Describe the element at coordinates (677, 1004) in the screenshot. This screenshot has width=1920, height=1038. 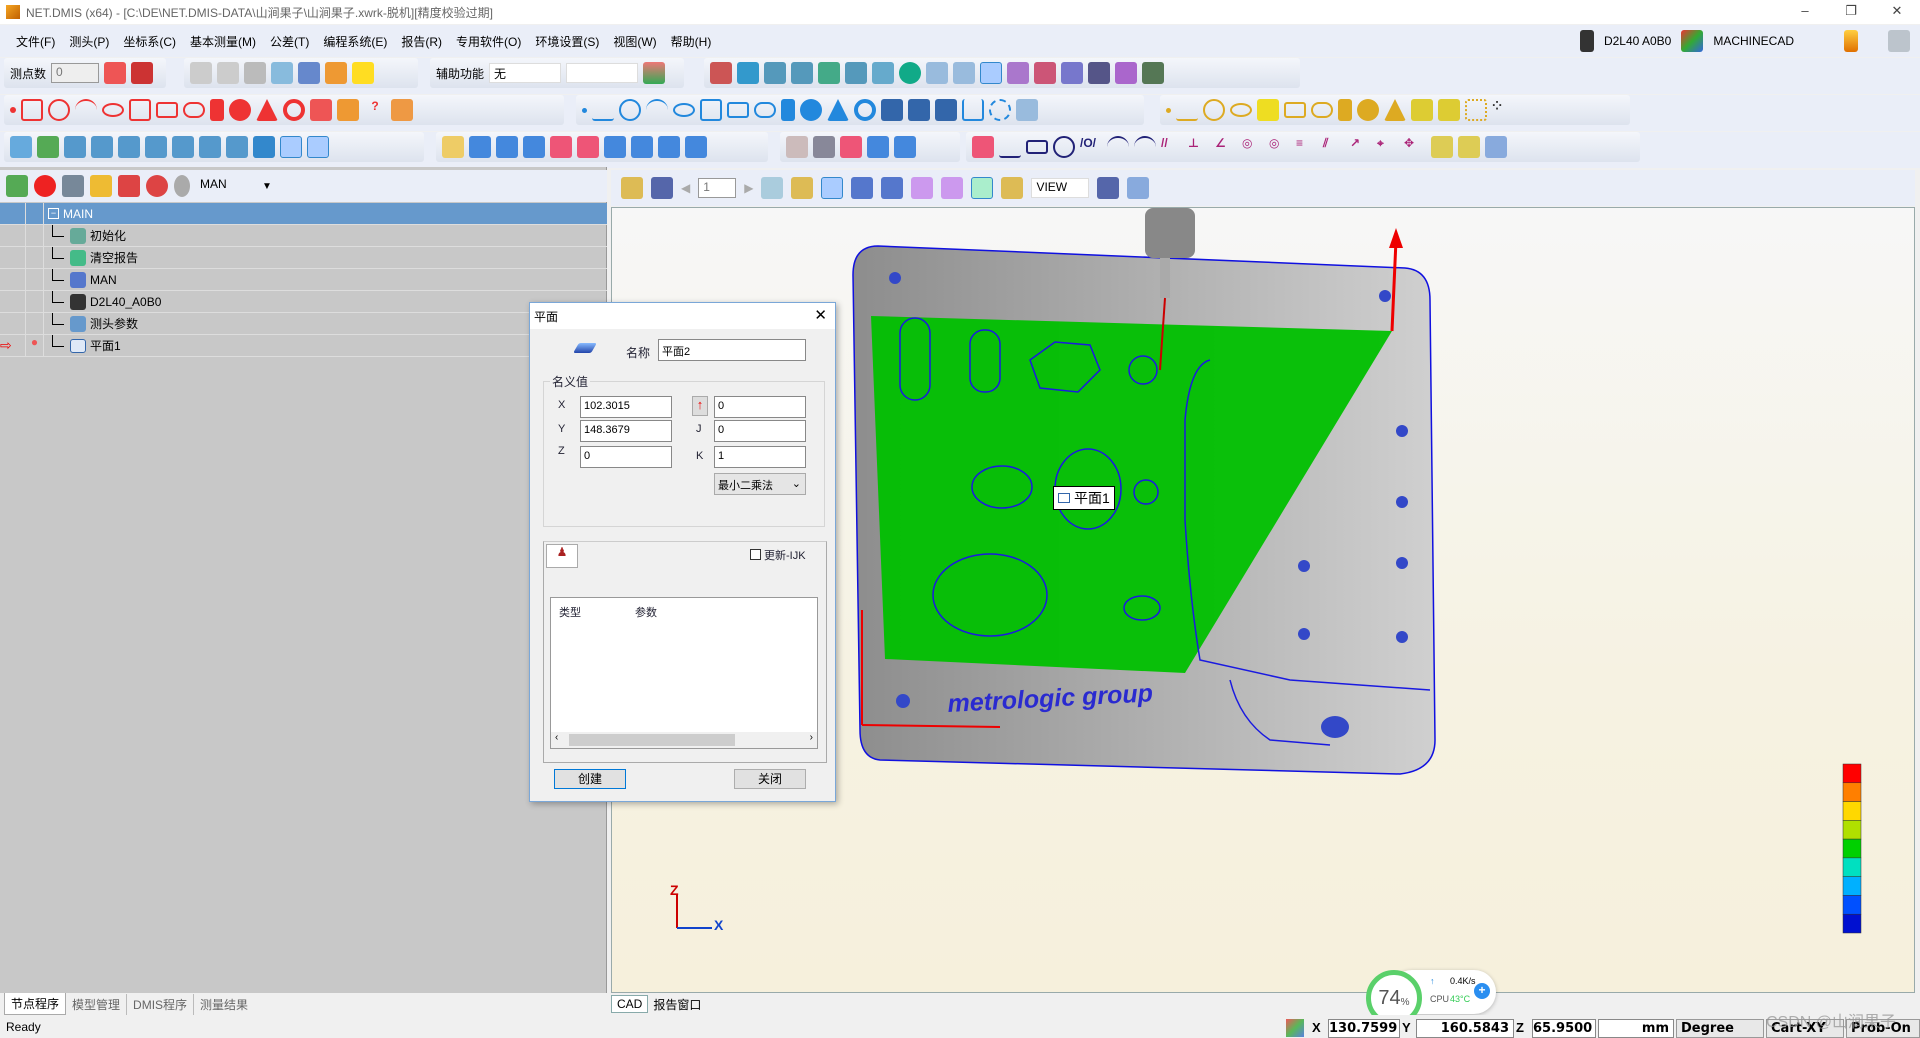
I see `tab-report-window: 报告窗口` at that location.